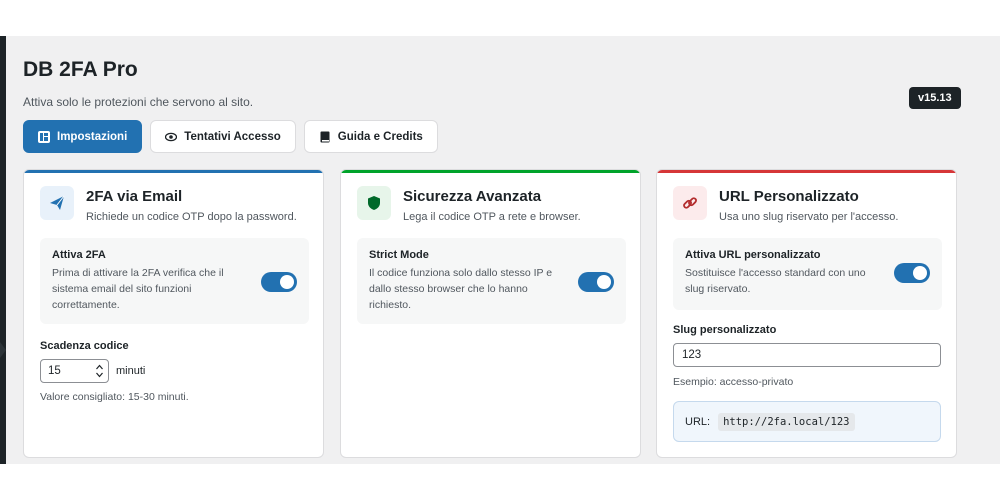 Image resolution: width=1000 pixels, height=500 pixels. I want to click on tab-impostazioni: Impostazioni, so click(83, 136).